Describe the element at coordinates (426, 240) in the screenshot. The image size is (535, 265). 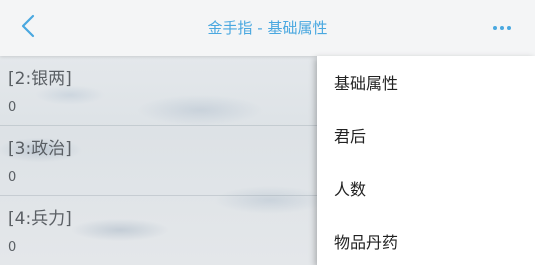
I see `menu-item-items-pills: 物品丹药` at that location.